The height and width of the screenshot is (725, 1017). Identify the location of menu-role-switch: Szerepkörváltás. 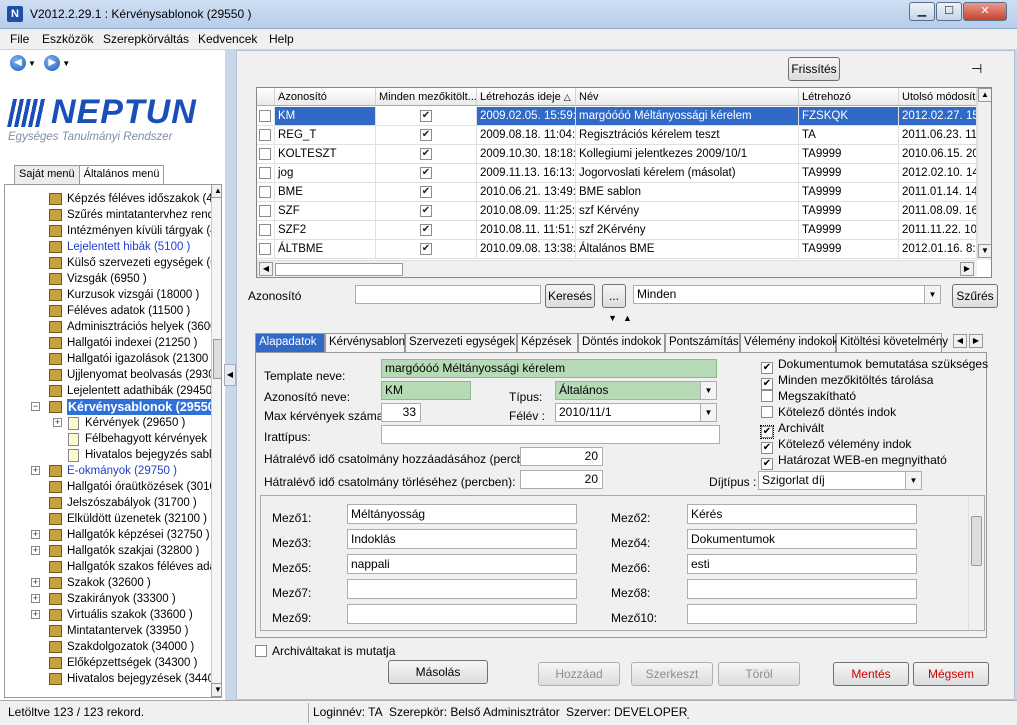
(146, 39).